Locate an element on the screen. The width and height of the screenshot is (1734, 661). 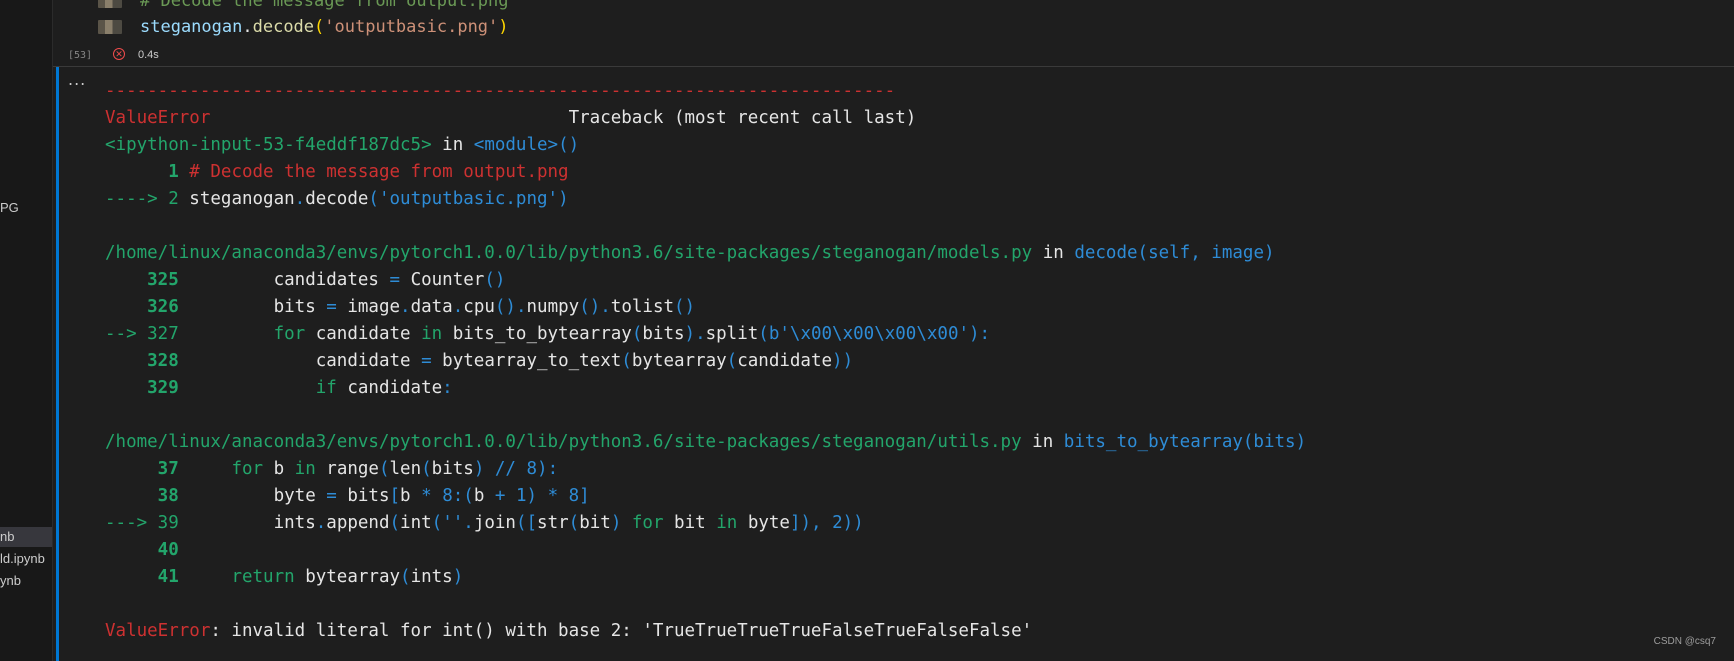
traceback-line: 40 is located at coordinates (147, 550).